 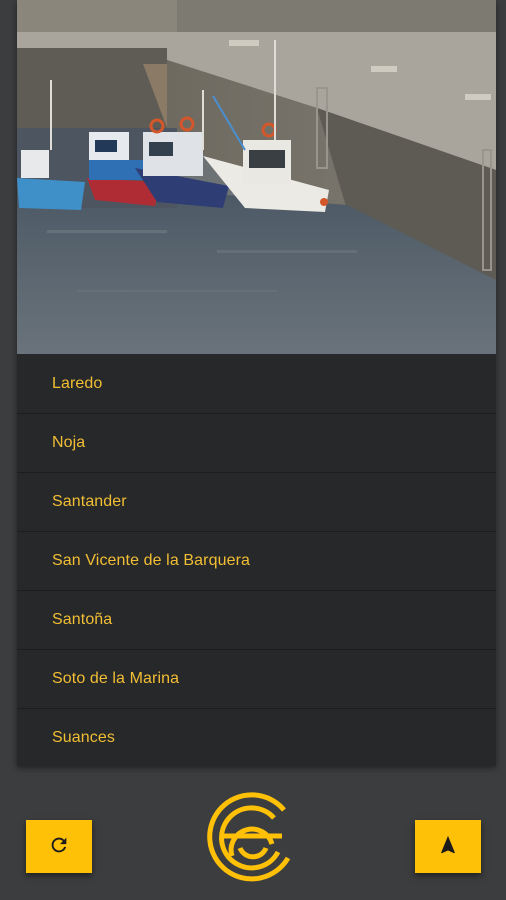 I want to click on list-item-san-vicente: San Vicente de la Barquera, so click(x=256, y=560).